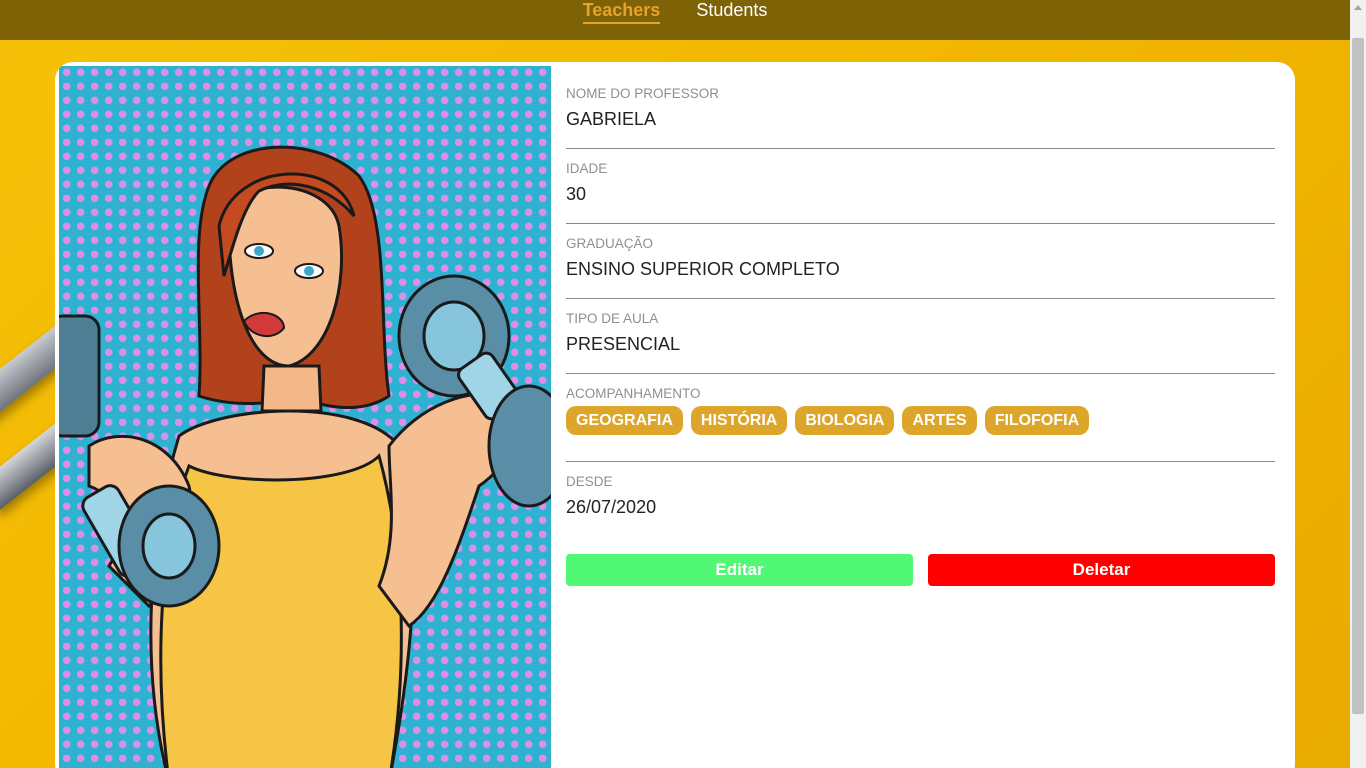  What do you see at coordinates (939, 420) in the screenshot?
I see `subject-chip: ARTES` at bounding box center [939, 420].